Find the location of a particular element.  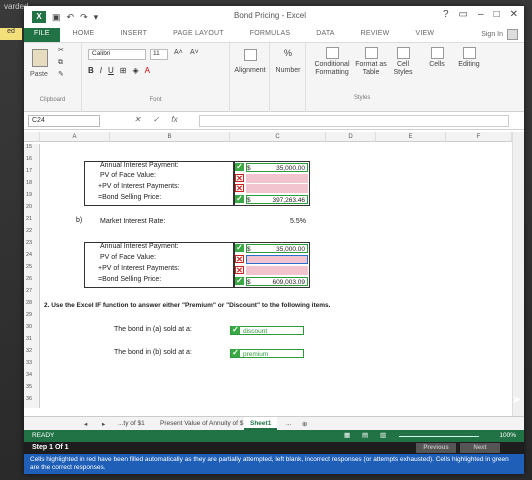

row-header: 28 is located at coordinates (32, 306).